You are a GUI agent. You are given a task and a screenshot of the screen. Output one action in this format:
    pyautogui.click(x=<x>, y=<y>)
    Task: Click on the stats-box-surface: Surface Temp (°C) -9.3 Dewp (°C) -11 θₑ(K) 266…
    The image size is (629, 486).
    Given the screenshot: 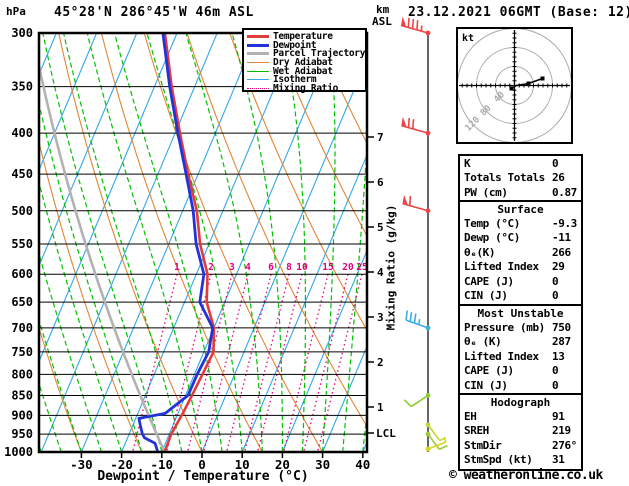 What is the action you would take?
    pyautogui.click(x=520, y=253)
    